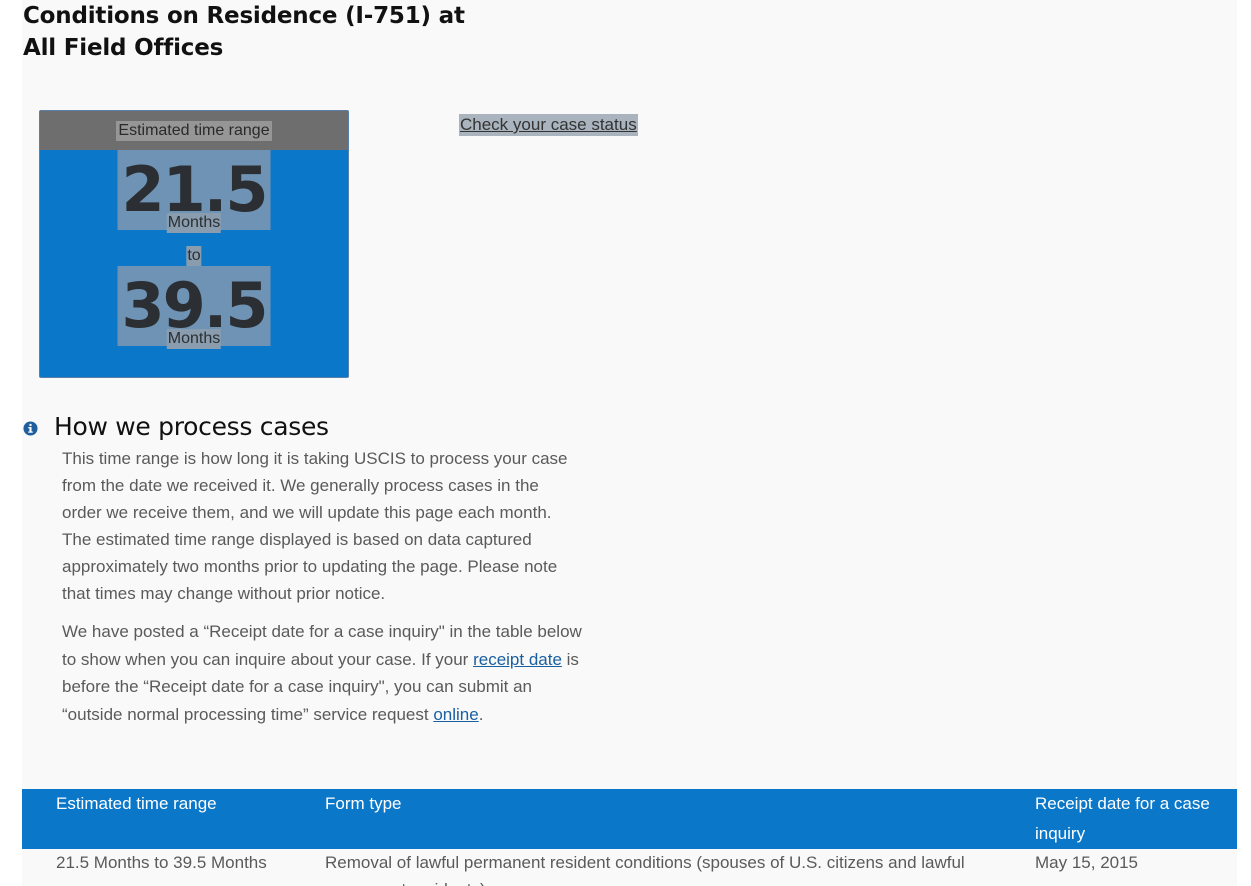 This screenshot has height=886, width=1251. Describe the element at coordinates (194, 256) in the screenshot. I see `estimate-separator: to` at that location.